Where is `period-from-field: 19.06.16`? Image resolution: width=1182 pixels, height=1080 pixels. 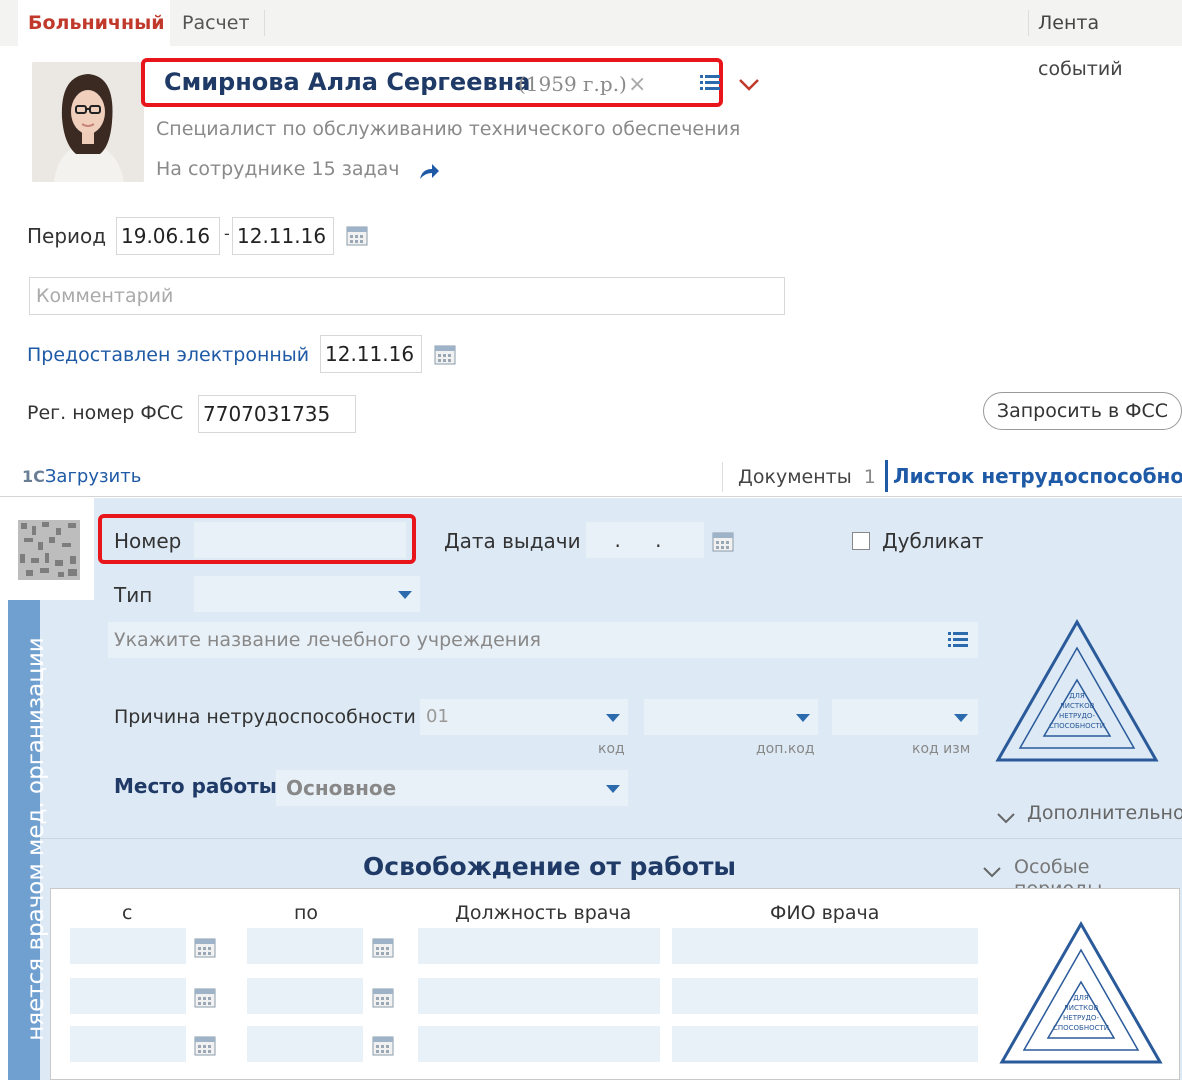
period-from-field: 19.06.16 is located at coordinates (168, 236).